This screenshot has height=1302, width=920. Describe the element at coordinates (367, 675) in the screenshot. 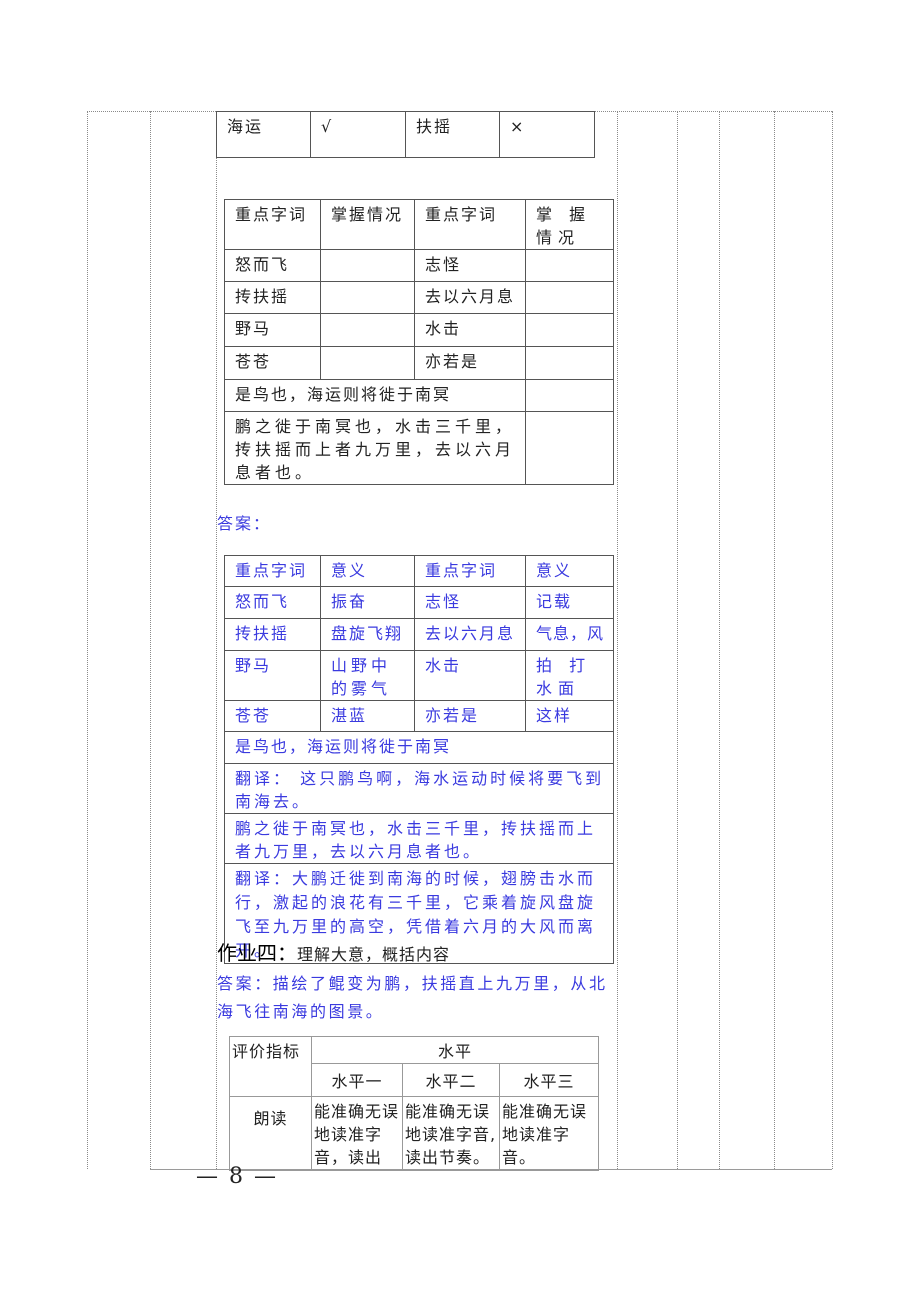

I see `meaning-cell: 山野中的雾气` at that location.